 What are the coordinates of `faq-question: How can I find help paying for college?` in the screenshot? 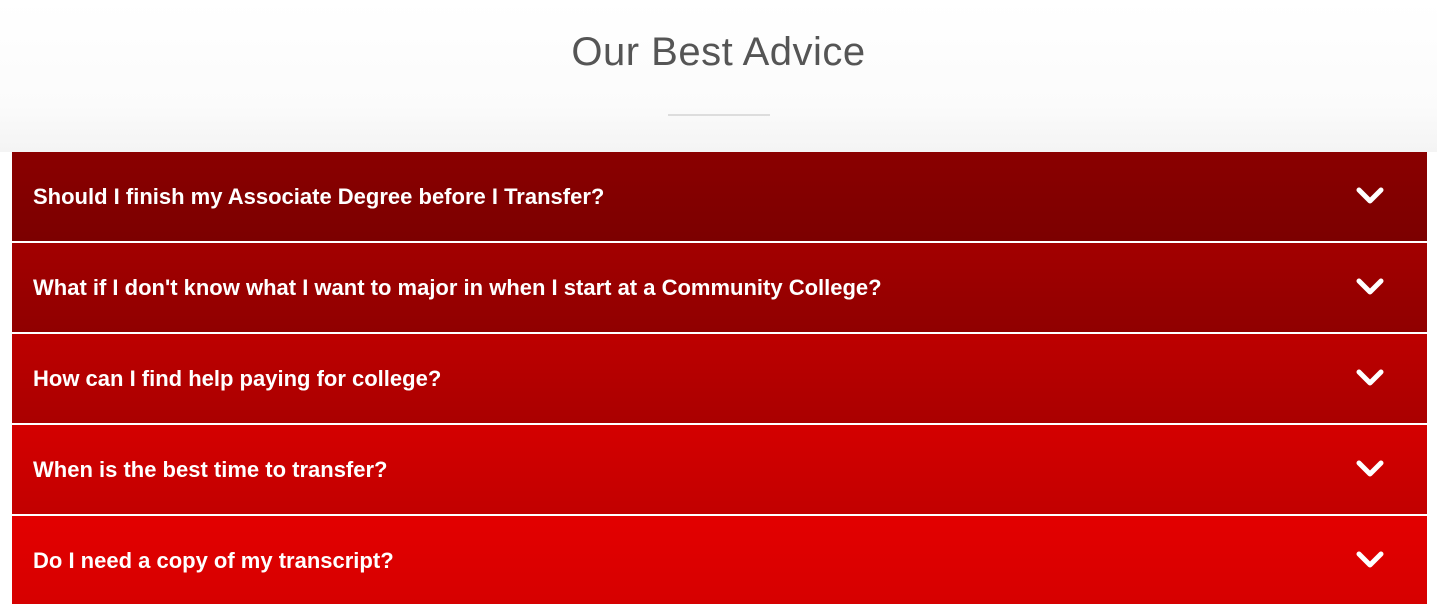 It's located at (237, 378).